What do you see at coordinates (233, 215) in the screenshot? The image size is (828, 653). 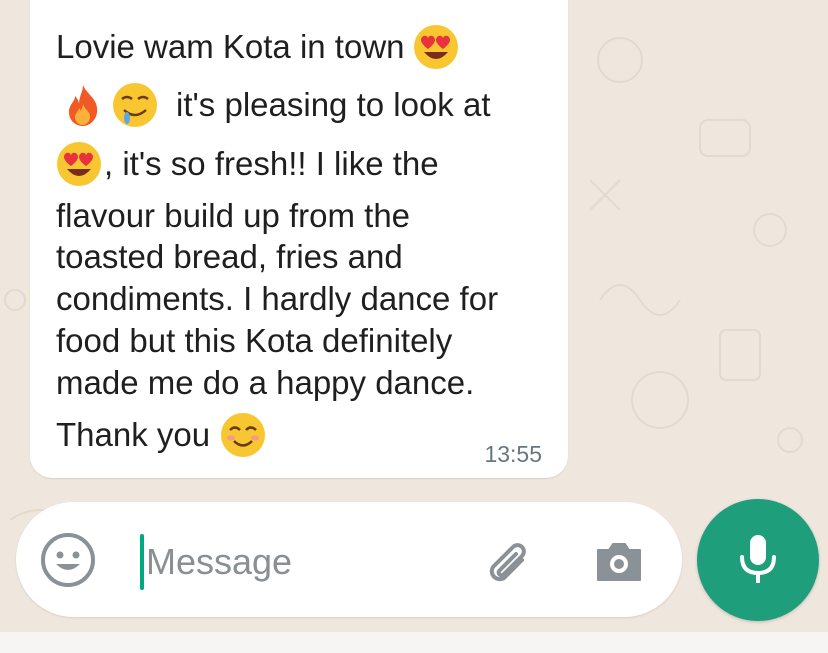 I see `message-line-4: flavour build up from the` at bounding box center [233, 215].